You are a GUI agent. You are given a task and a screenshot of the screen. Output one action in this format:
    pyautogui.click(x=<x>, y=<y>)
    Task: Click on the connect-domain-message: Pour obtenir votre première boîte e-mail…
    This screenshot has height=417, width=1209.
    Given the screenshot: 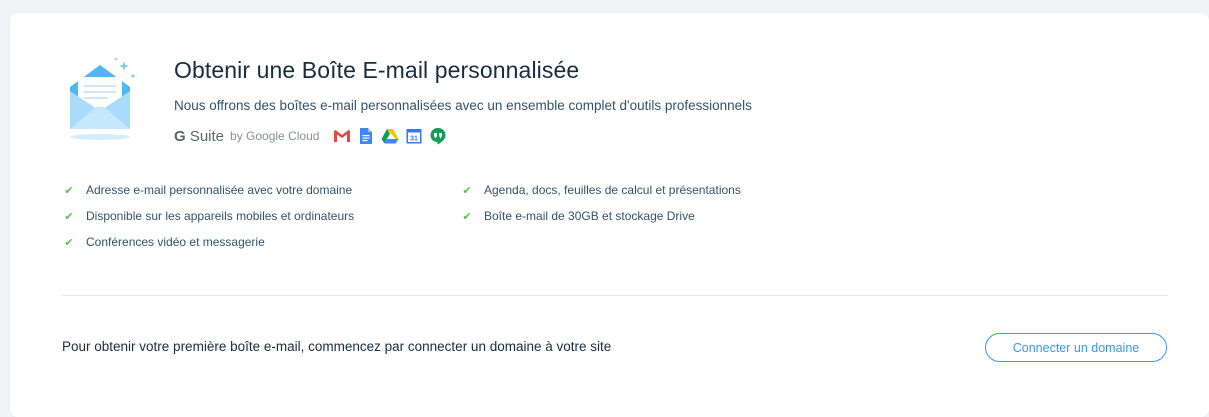 What is the action you would take?
    pyautogui.click(x=337, y=346)
    